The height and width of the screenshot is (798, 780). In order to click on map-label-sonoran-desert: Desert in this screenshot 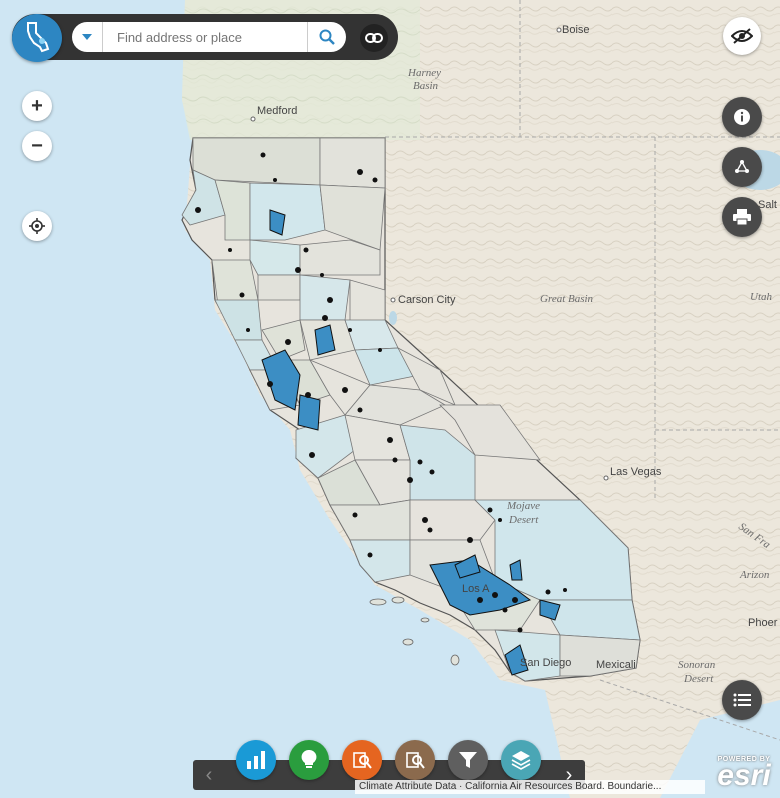, I will do `click(698, 679)`.